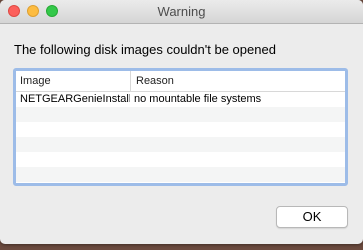 The height and width of the screenshot is (250, 363). I want to click on title-bar: Warning, so click(181, 12).